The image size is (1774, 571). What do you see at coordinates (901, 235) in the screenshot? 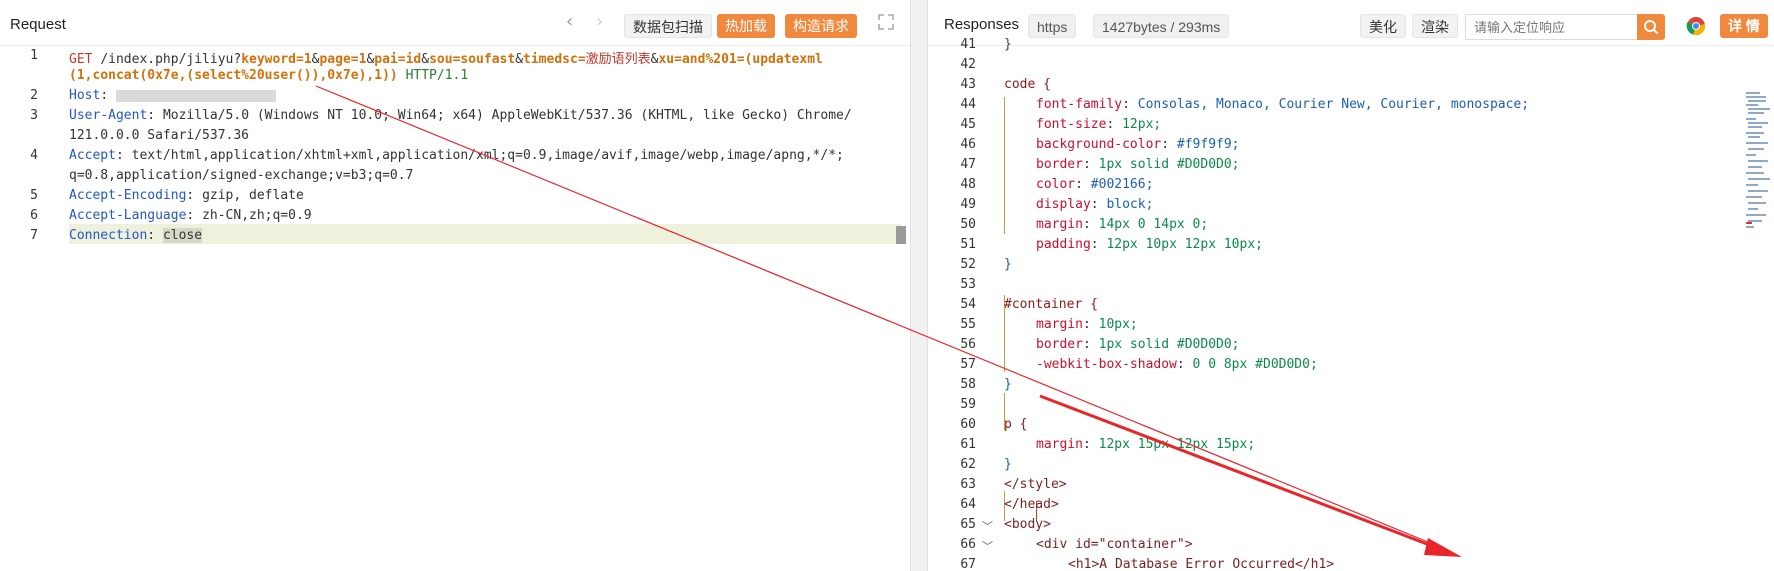
I see `editor-scroll-thumb` at bounding box center [901, 235].